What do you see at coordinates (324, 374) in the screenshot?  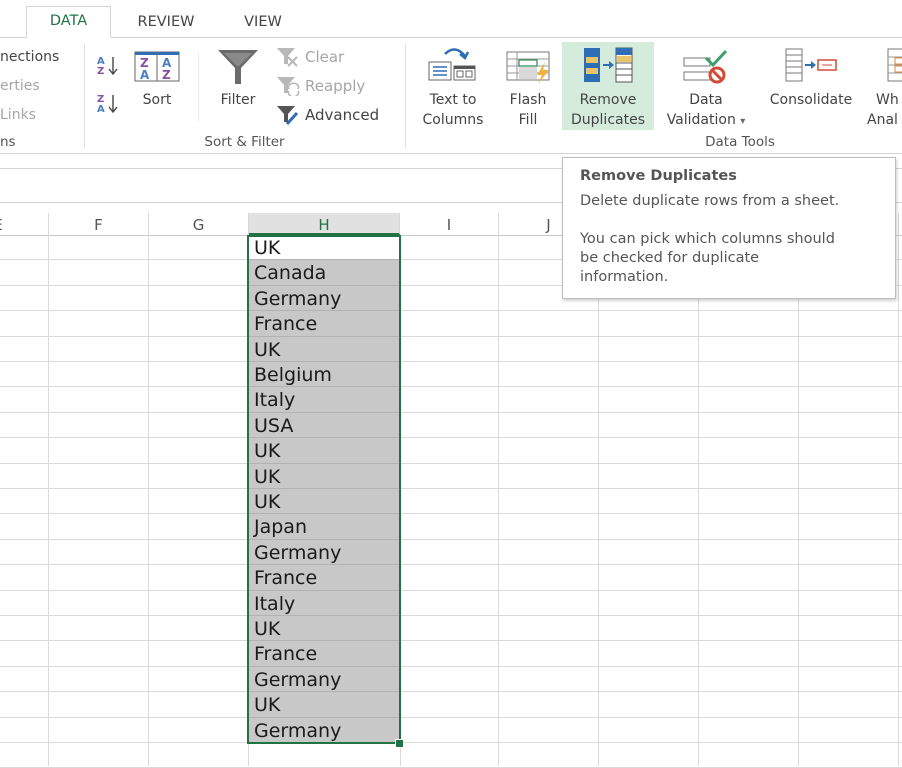 I see `table-cell: Belgium` at bounding box center [324, 374].